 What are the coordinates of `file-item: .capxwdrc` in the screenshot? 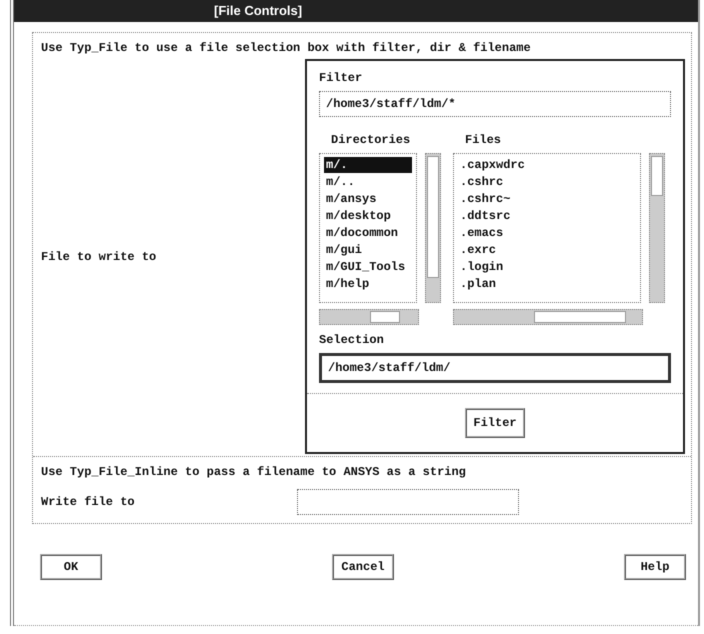 It's located at (547, 165).